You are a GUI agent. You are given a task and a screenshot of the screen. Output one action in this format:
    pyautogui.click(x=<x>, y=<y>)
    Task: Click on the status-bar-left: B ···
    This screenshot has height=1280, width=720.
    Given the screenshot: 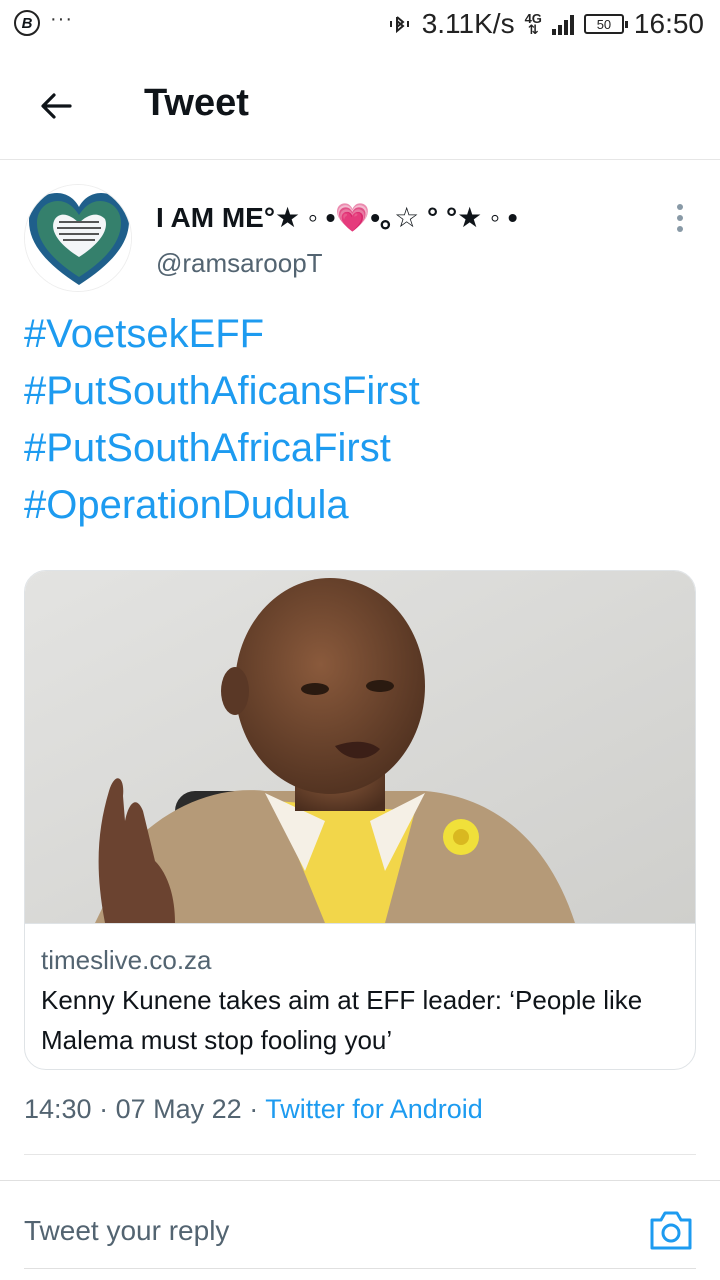 What is the action you would take?
    pyautogui.click(x=43, y=21)
    